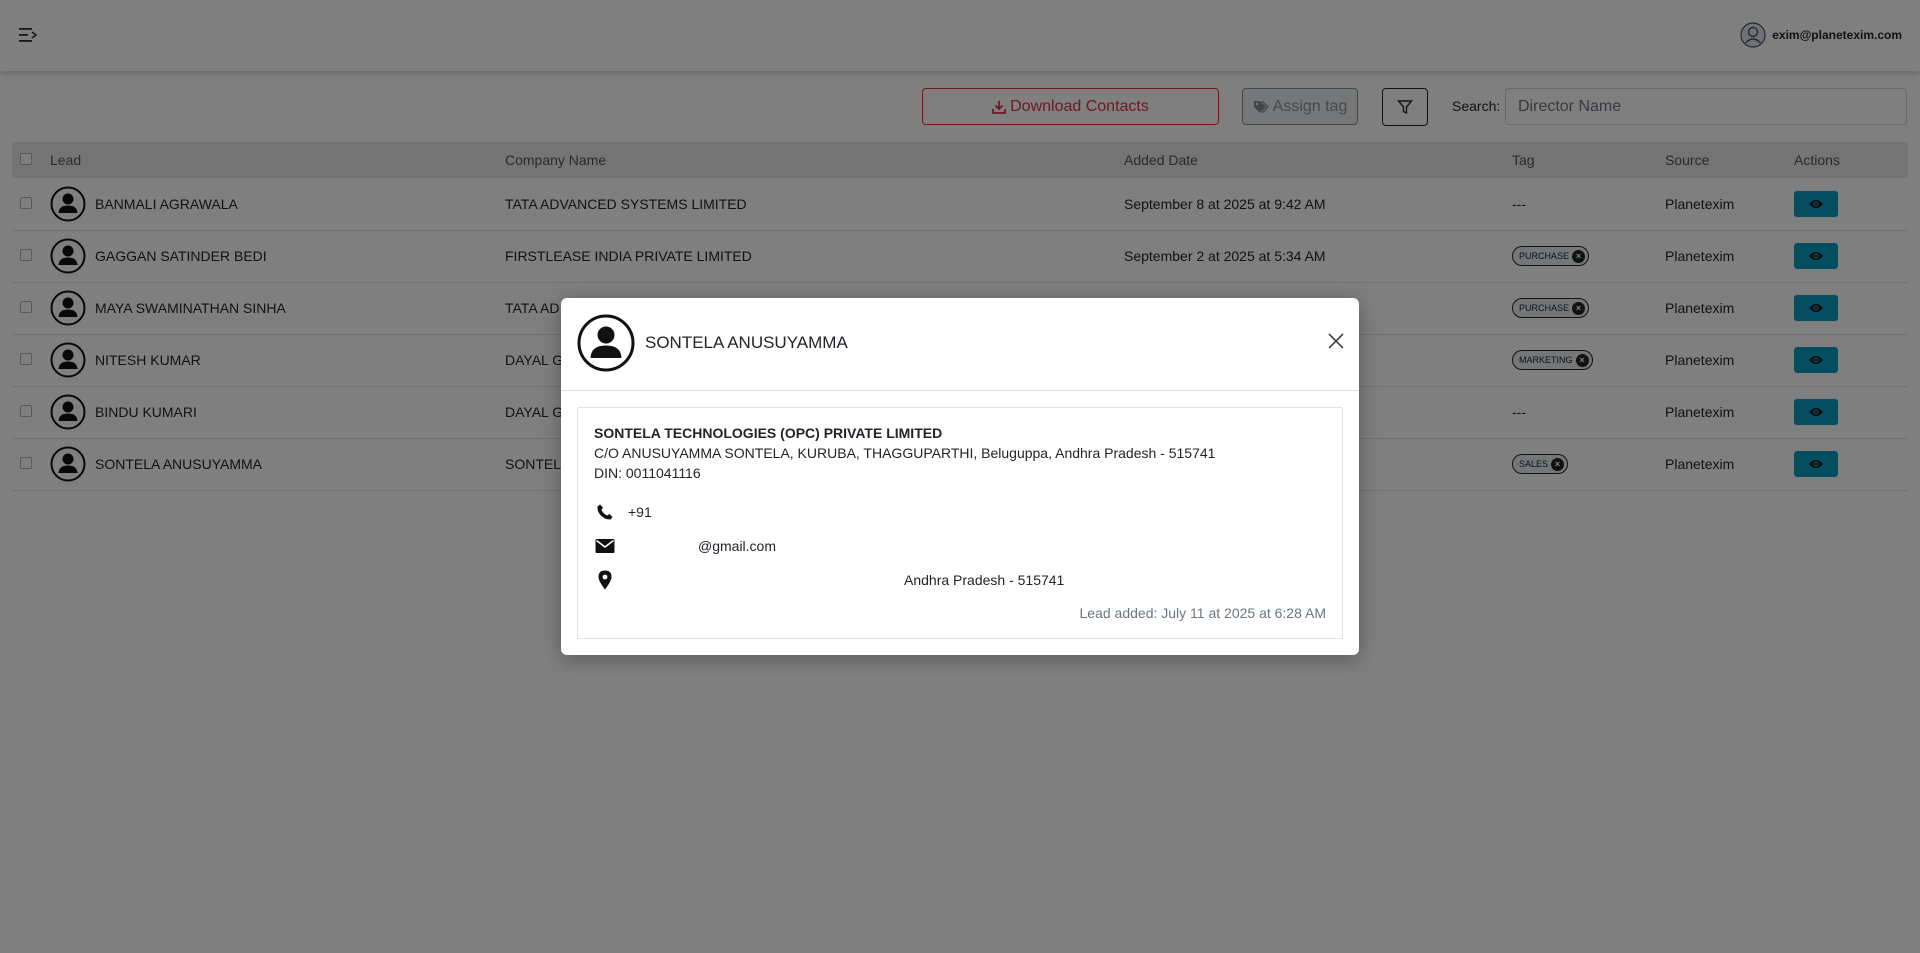  Describe the element at coordinates (685, 546) in the screenshot. I see `email-row: @gmail.com` at that location.